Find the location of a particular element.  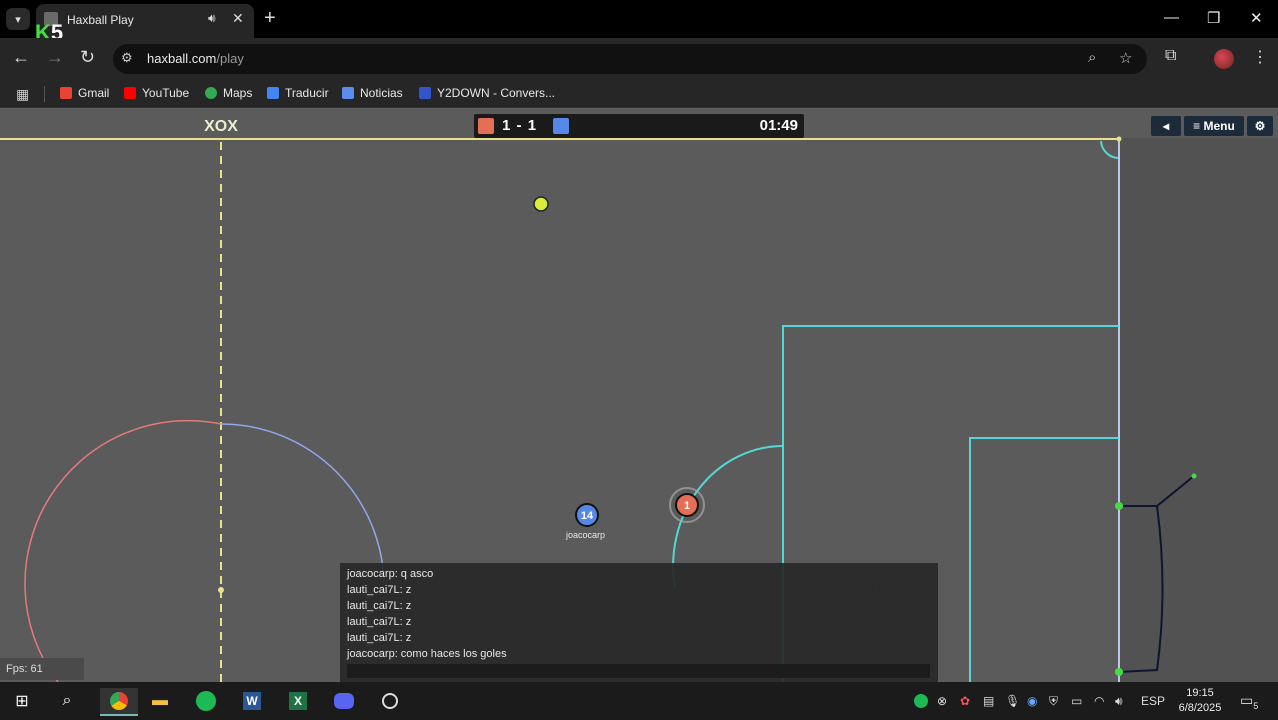

blue-team-square is located at coordinates (561, 126).